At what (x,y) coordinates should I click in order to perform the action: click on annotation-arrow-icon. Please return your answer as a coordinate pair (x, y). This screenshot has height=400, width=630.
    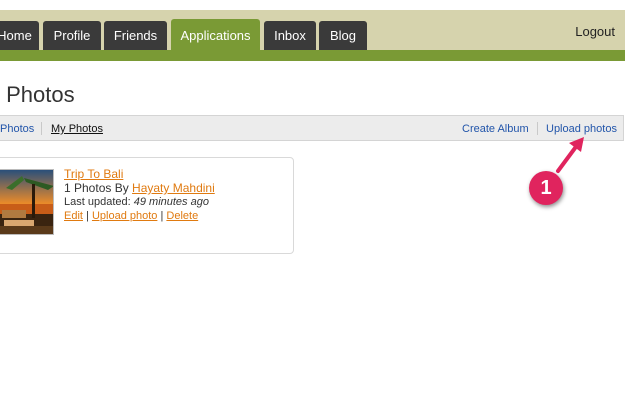
    Looking at the image, I should click on (570, 155).